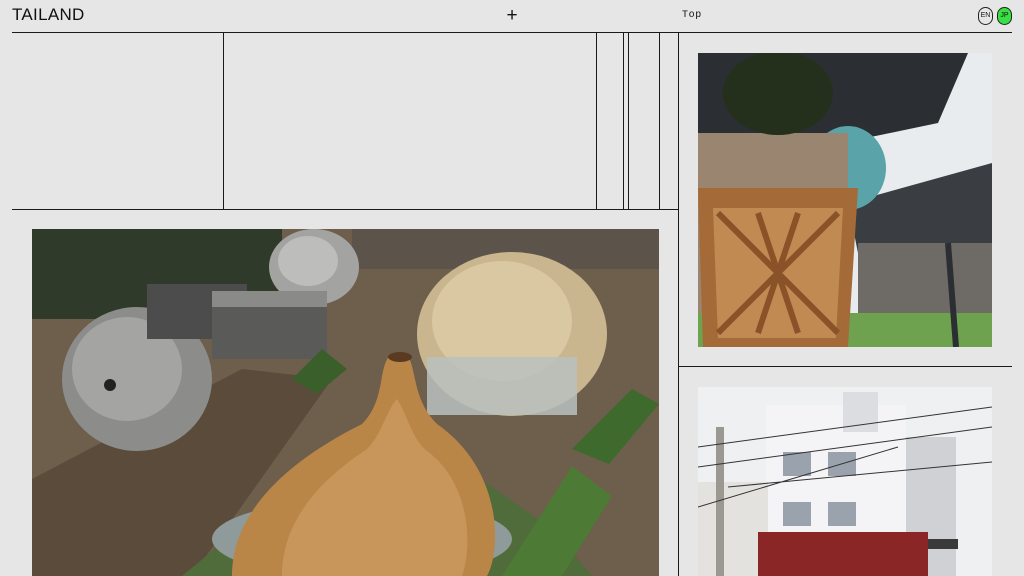  What do you see at coordinates (985, 16) in the screenshot?
I see `lang-en-button: EN` at bounding box center [985, 16].